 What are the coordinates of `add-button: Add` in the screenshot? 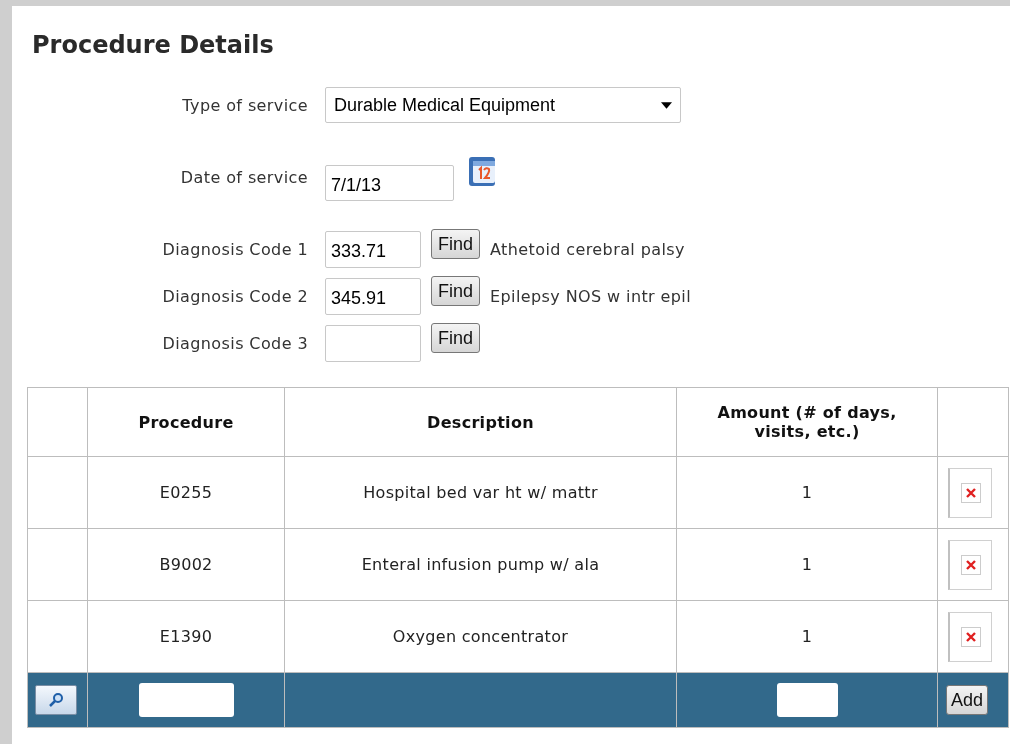 It's located at (967, 700).